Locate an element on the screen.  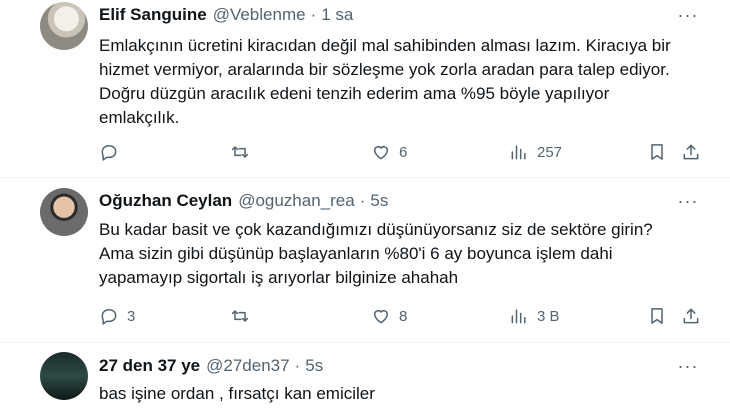
reply-button: 3 is located at coordinates (117, 316).